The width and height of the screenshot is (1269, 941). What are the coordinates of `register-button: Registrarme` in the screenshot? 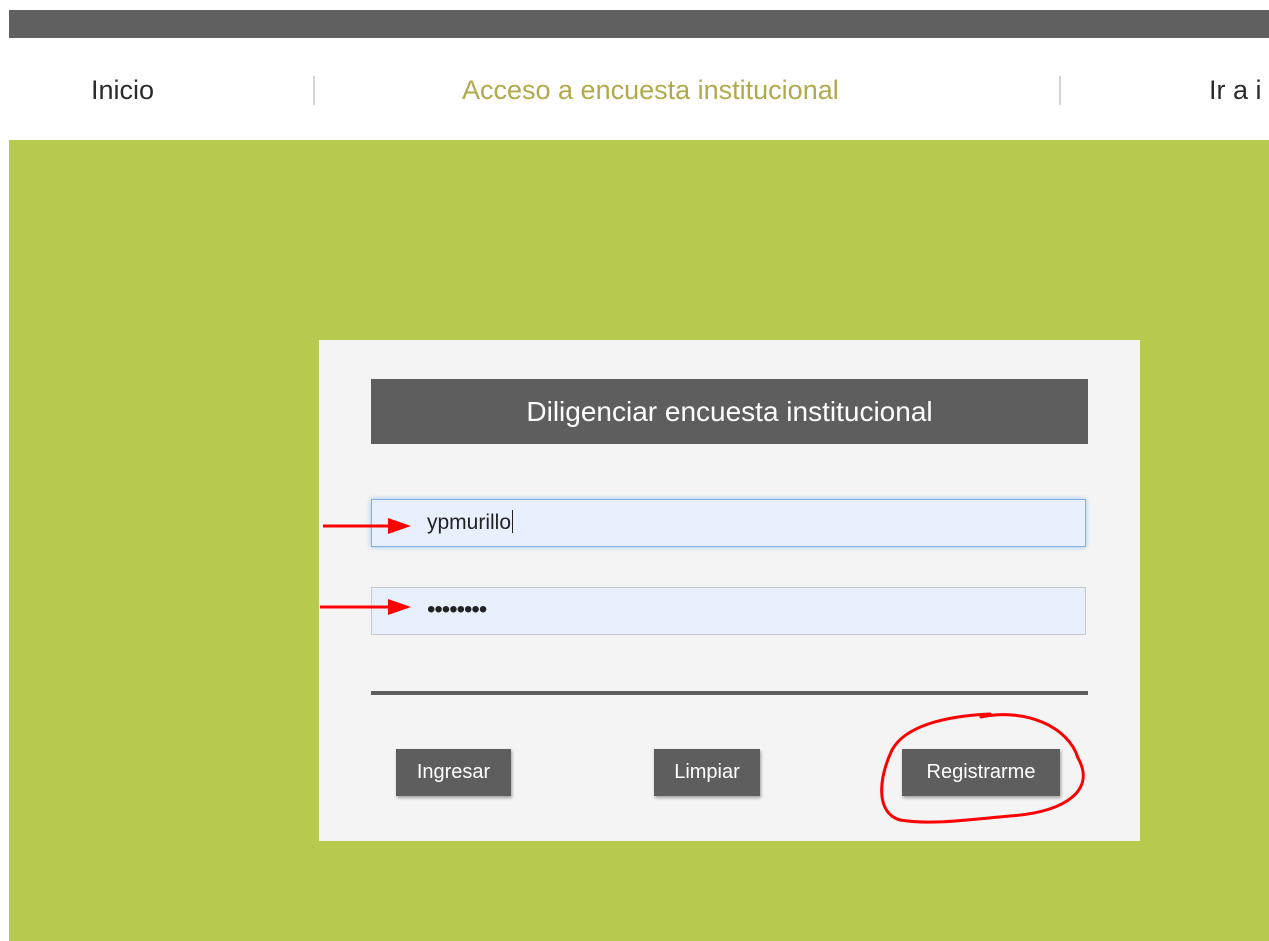 It's located at (981, 772).